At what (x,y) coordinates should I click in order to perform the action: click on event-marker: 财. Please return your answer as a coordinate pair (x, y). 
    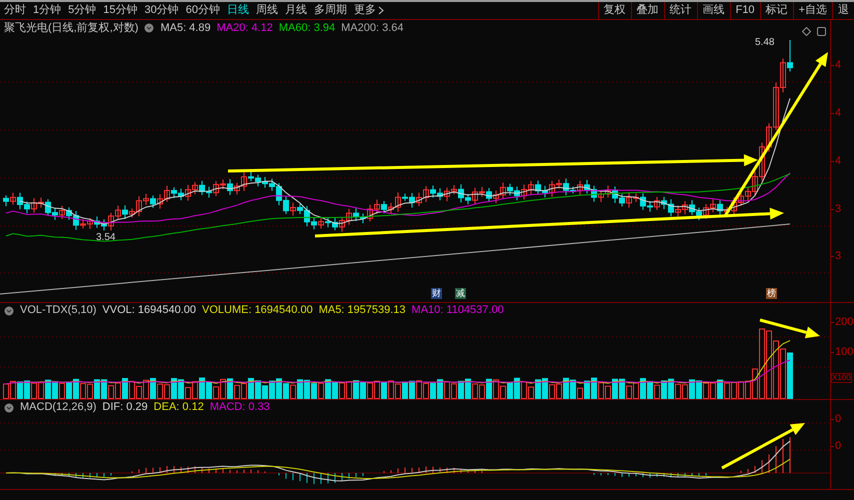
    Looking at the image, I should click on (436, 293).